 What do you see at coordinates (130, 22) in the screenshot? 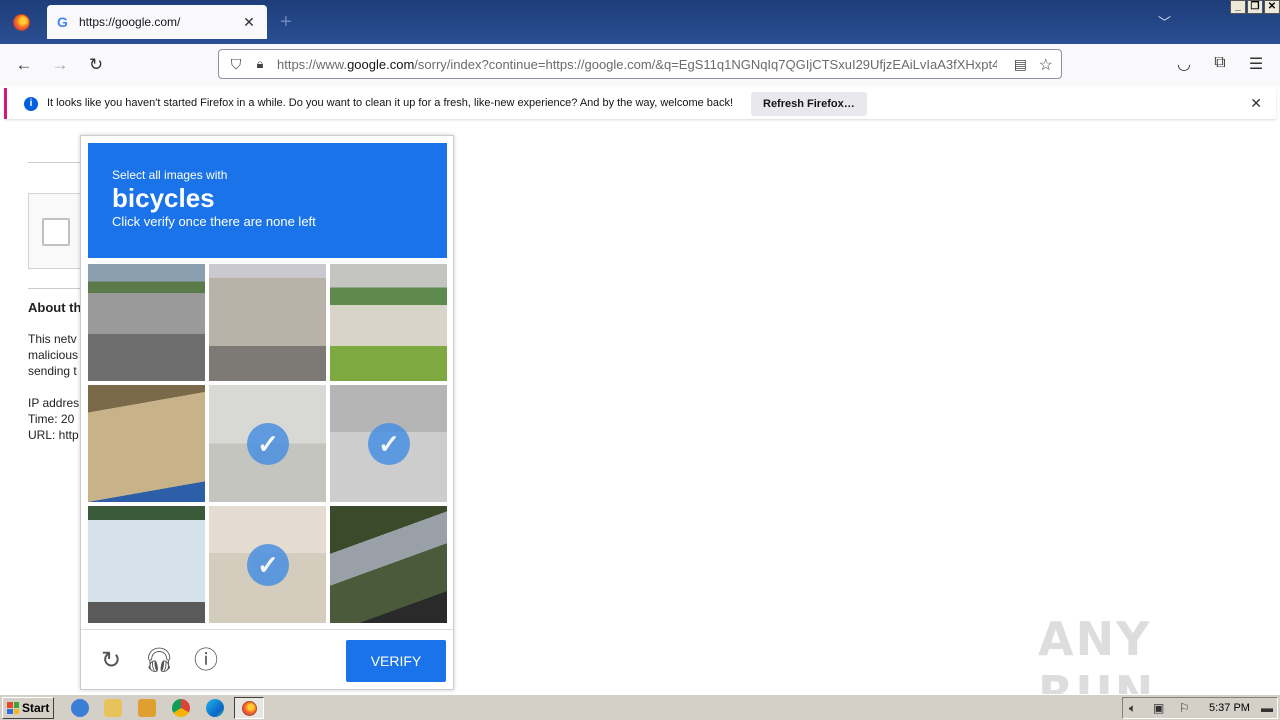
I see `tab-title: https://google.com/` at bounding box center [130, 22].